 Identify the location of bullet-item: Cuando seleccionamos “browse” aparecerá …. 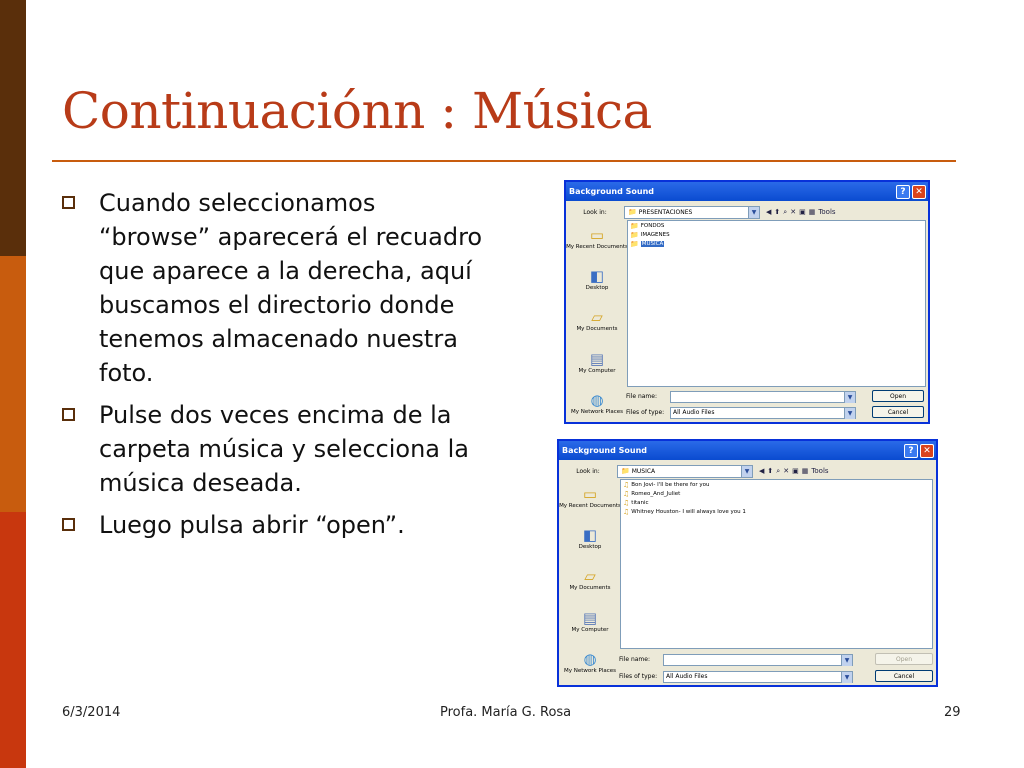
(277, 288).